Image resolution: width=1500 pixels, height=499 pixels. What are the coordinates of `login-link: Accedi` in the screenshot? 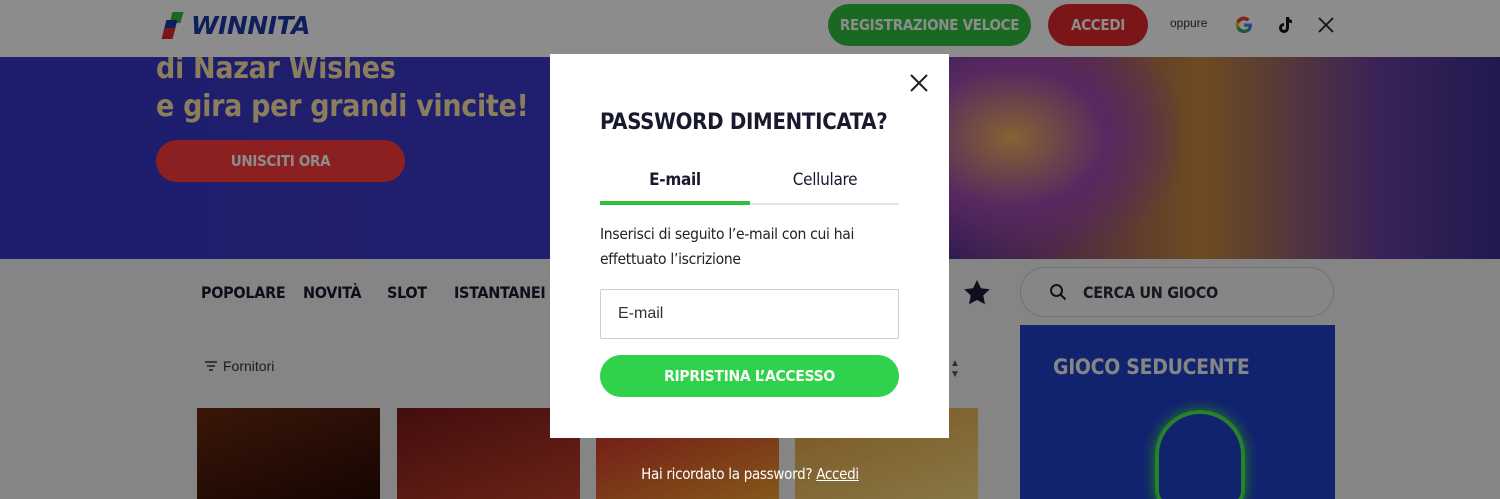 It's located at (837, 474).